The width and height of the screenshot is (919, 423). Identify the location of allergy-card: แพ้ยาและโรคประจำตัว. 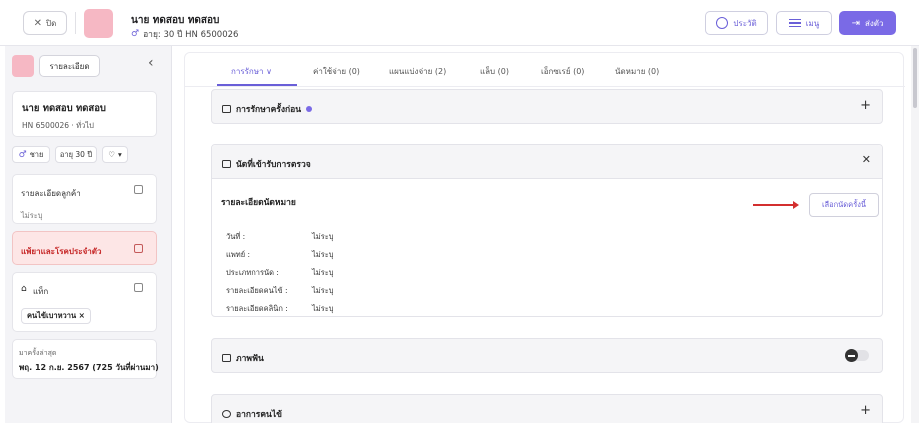
(84, 248).